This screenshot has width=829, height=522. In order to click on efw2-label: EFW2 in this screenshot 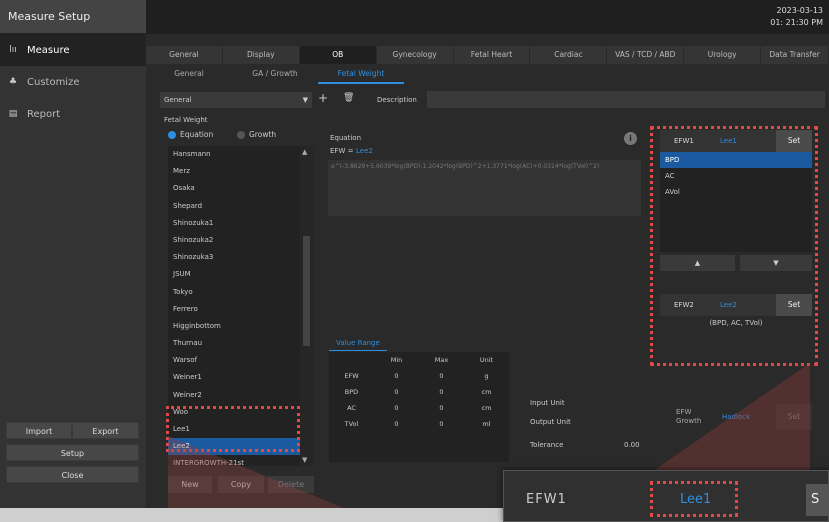, I will do `click(684, 305)`.